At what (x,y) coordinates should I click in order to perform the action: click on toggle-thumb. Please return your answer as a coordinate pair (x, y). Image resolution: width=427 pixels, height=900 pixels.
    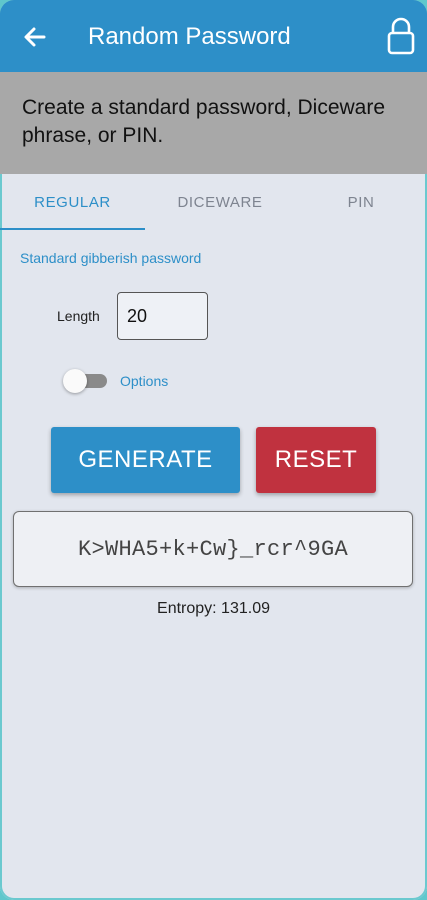
    Looking at the image, I should click on (75, 381).